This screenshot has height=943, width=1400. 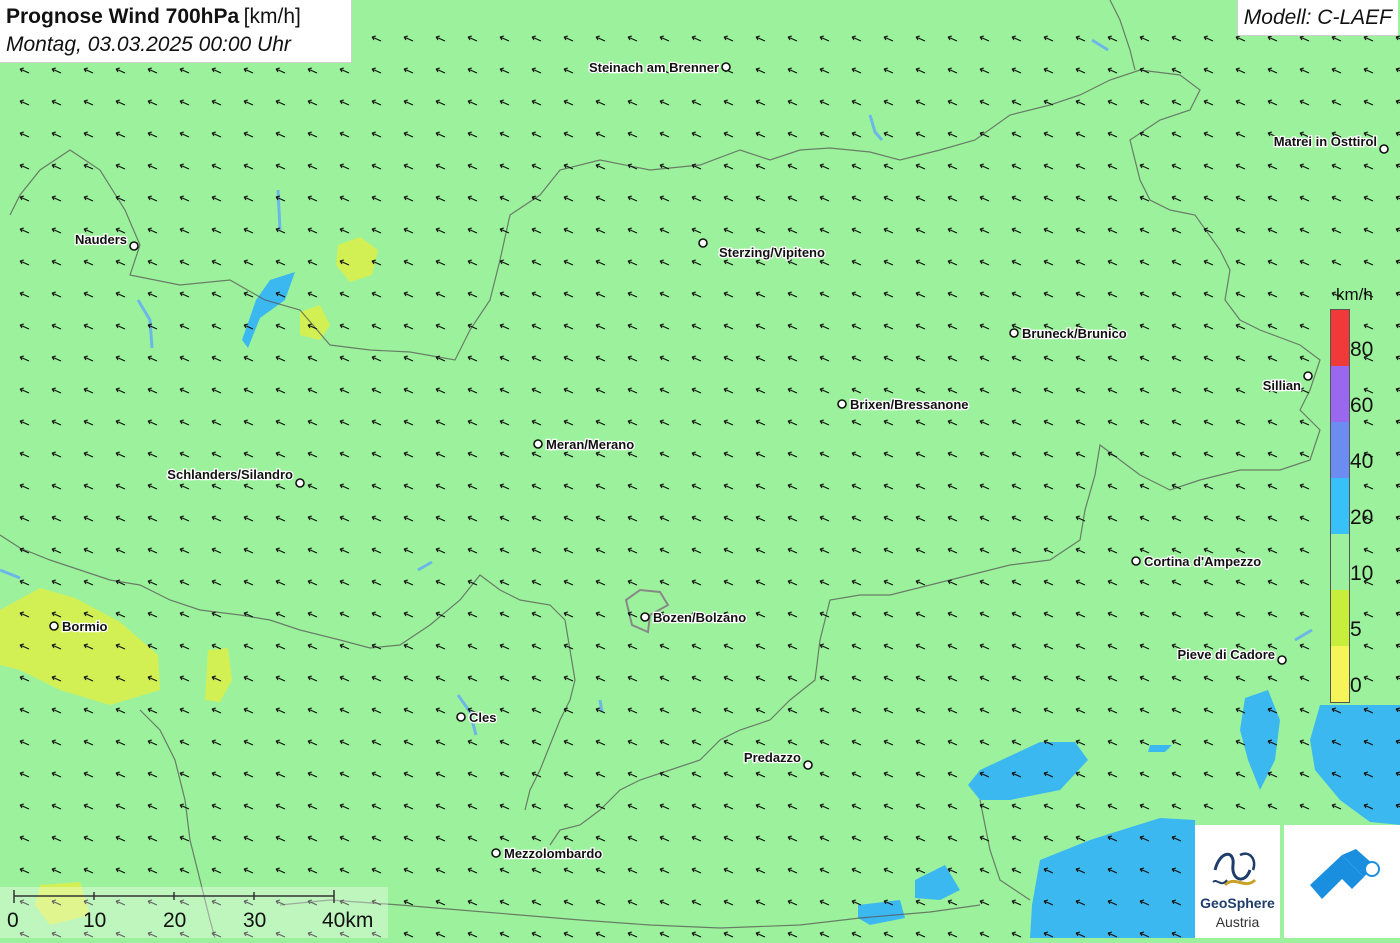 What do you see at coordinates (1345, 874) in the screenshot?
I see `app-chevron-icon` at bounding box center [1345, 874].